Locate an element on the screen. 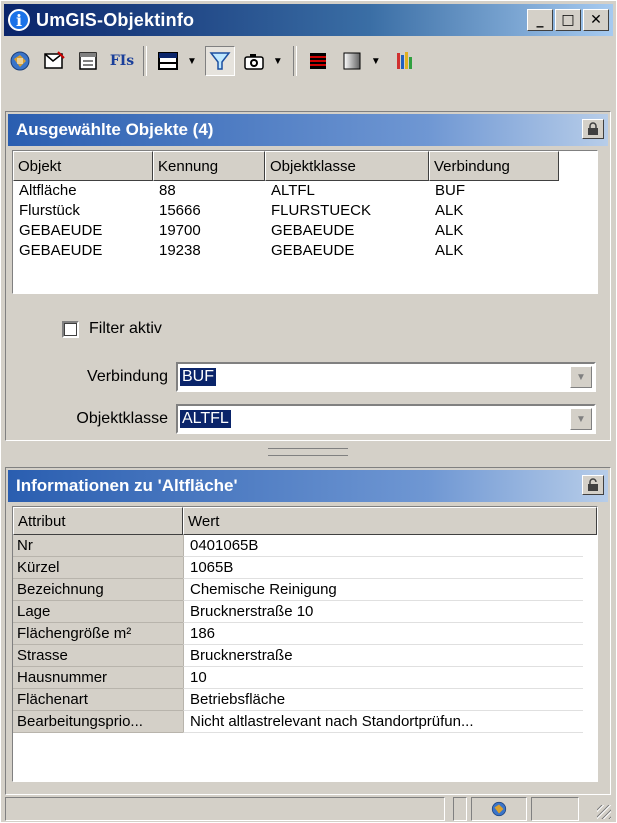 The width and height of the screenshot is (617, 823). verbindung-row: Verbindung BUF ▼ is located at coordinates (305, 377).